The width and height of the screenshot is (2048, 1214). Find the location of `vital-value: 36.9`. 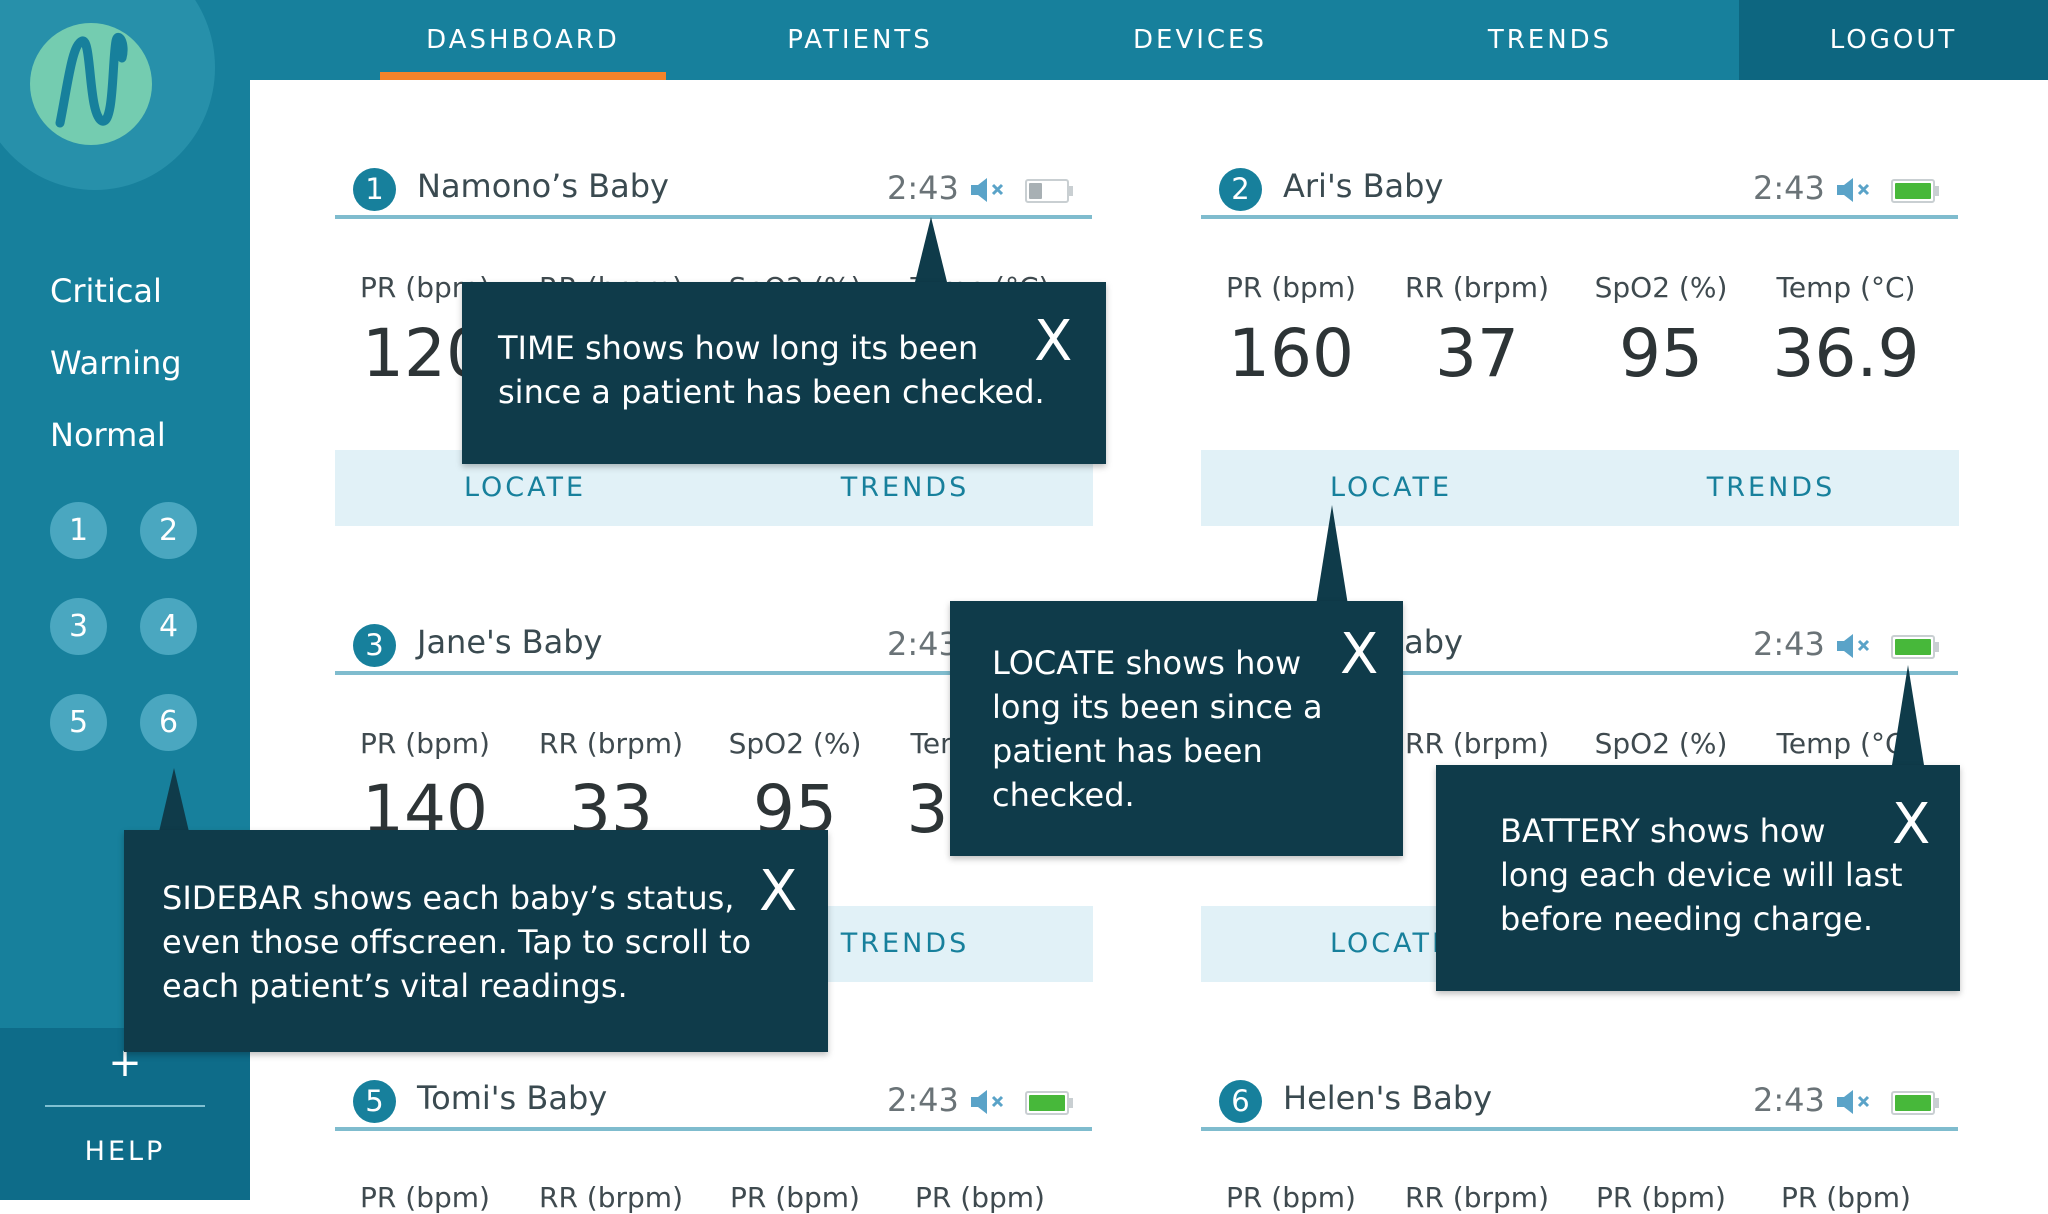

vital-value: 36.9 is located at coordinates (1846, 353).